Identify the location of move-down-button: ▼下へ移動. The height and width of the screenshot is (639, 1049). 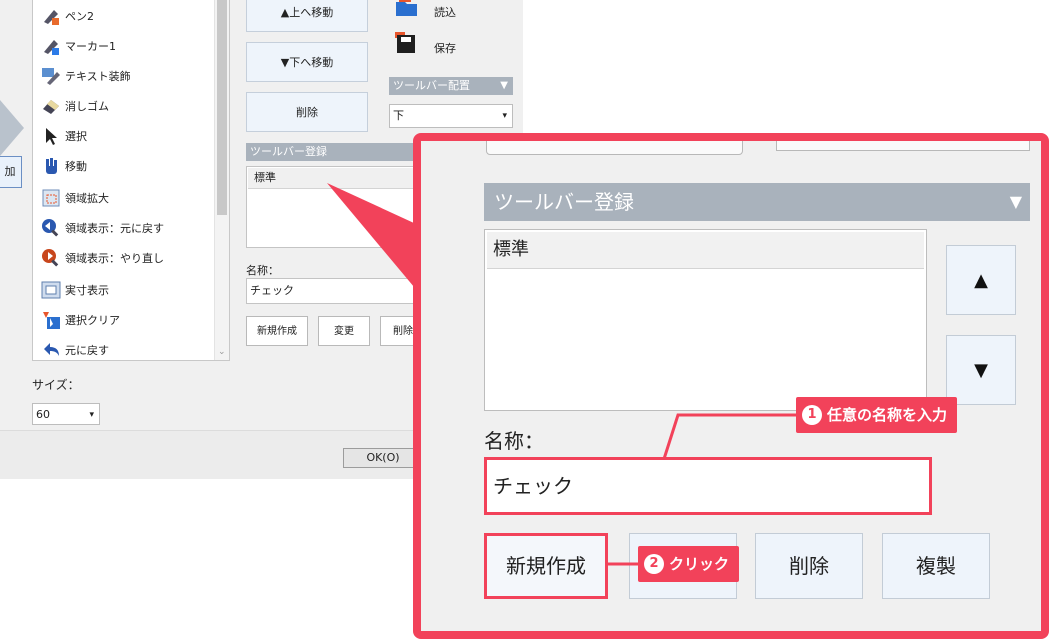
(307, 62).